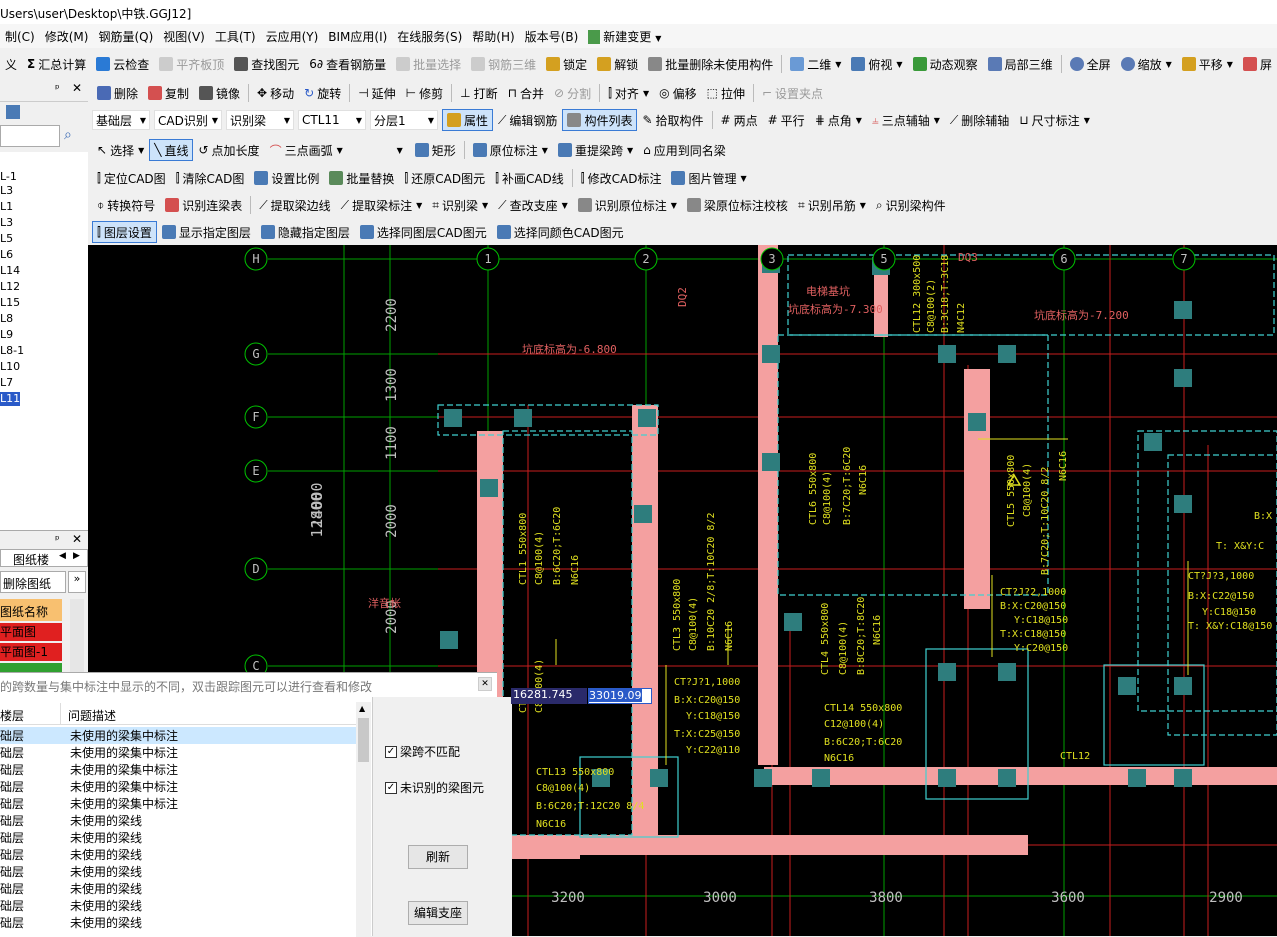 The width and height of the screenshot is (1277, 937). I want to click on edit-support-button: 编辑支座, so click(438, 913).